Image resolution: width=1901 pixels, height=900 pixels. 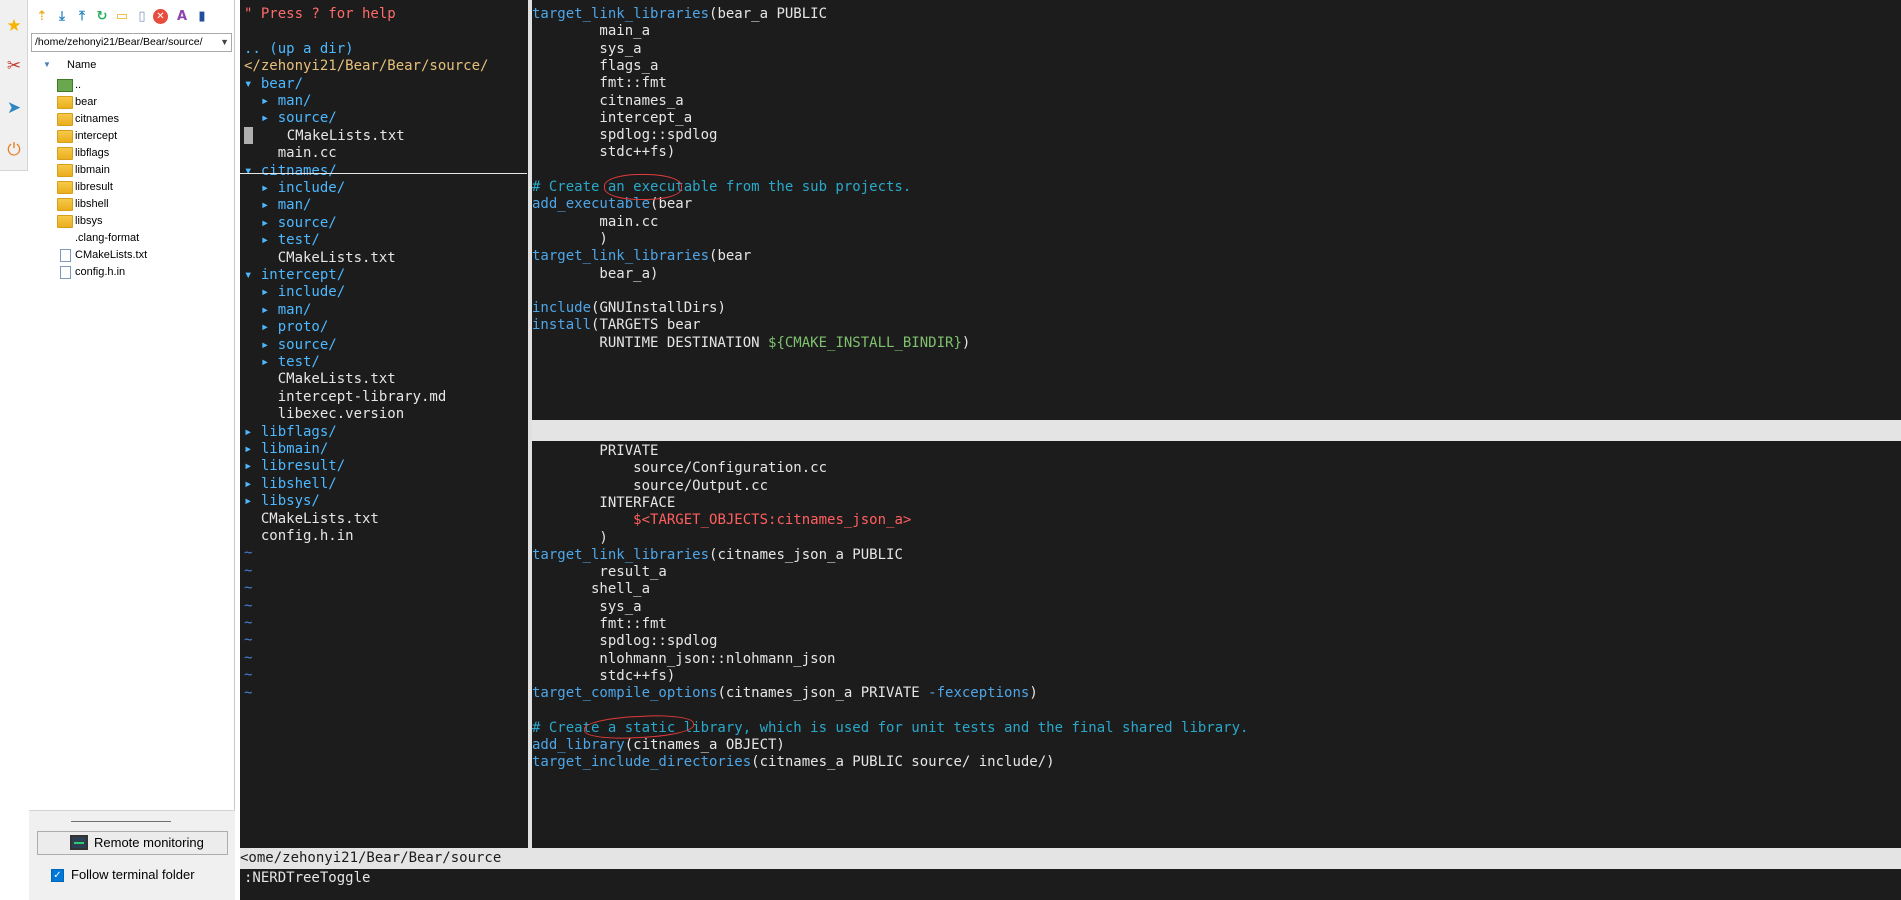 What do you see at coordinates (14, 26) in the screenshot?
I see `favorites-star-icon: ★` at bounding box center [14, 26].